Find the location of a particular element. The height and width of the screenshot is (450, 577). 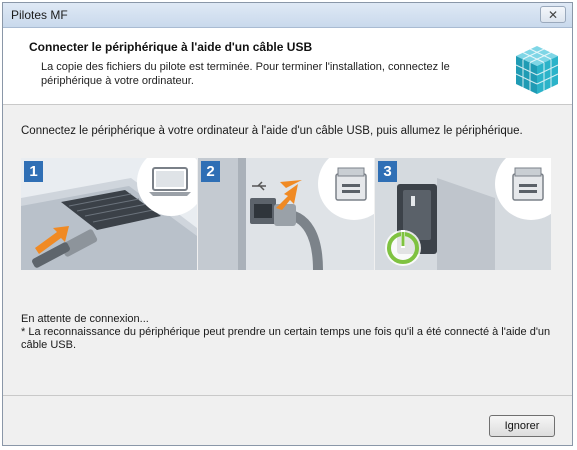

footer-divider is located at coordinates (287, 395).